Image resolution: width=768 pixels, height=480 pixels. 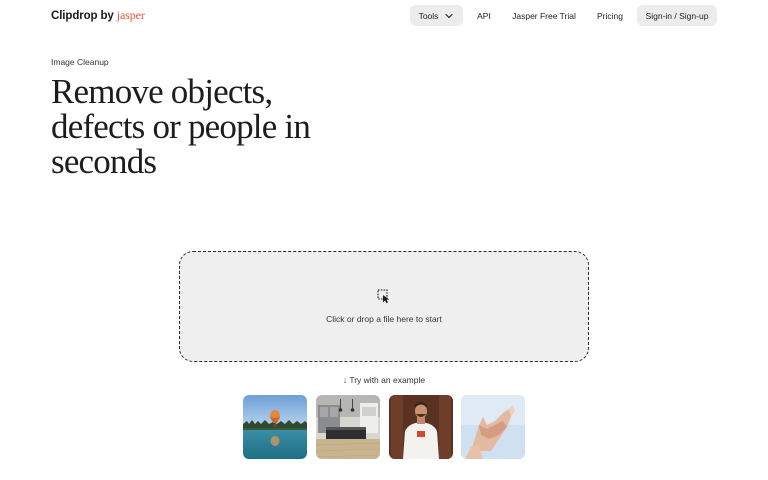 I want to click on page-eyebrow: Image Cleanup, so click(x=80, y=62).